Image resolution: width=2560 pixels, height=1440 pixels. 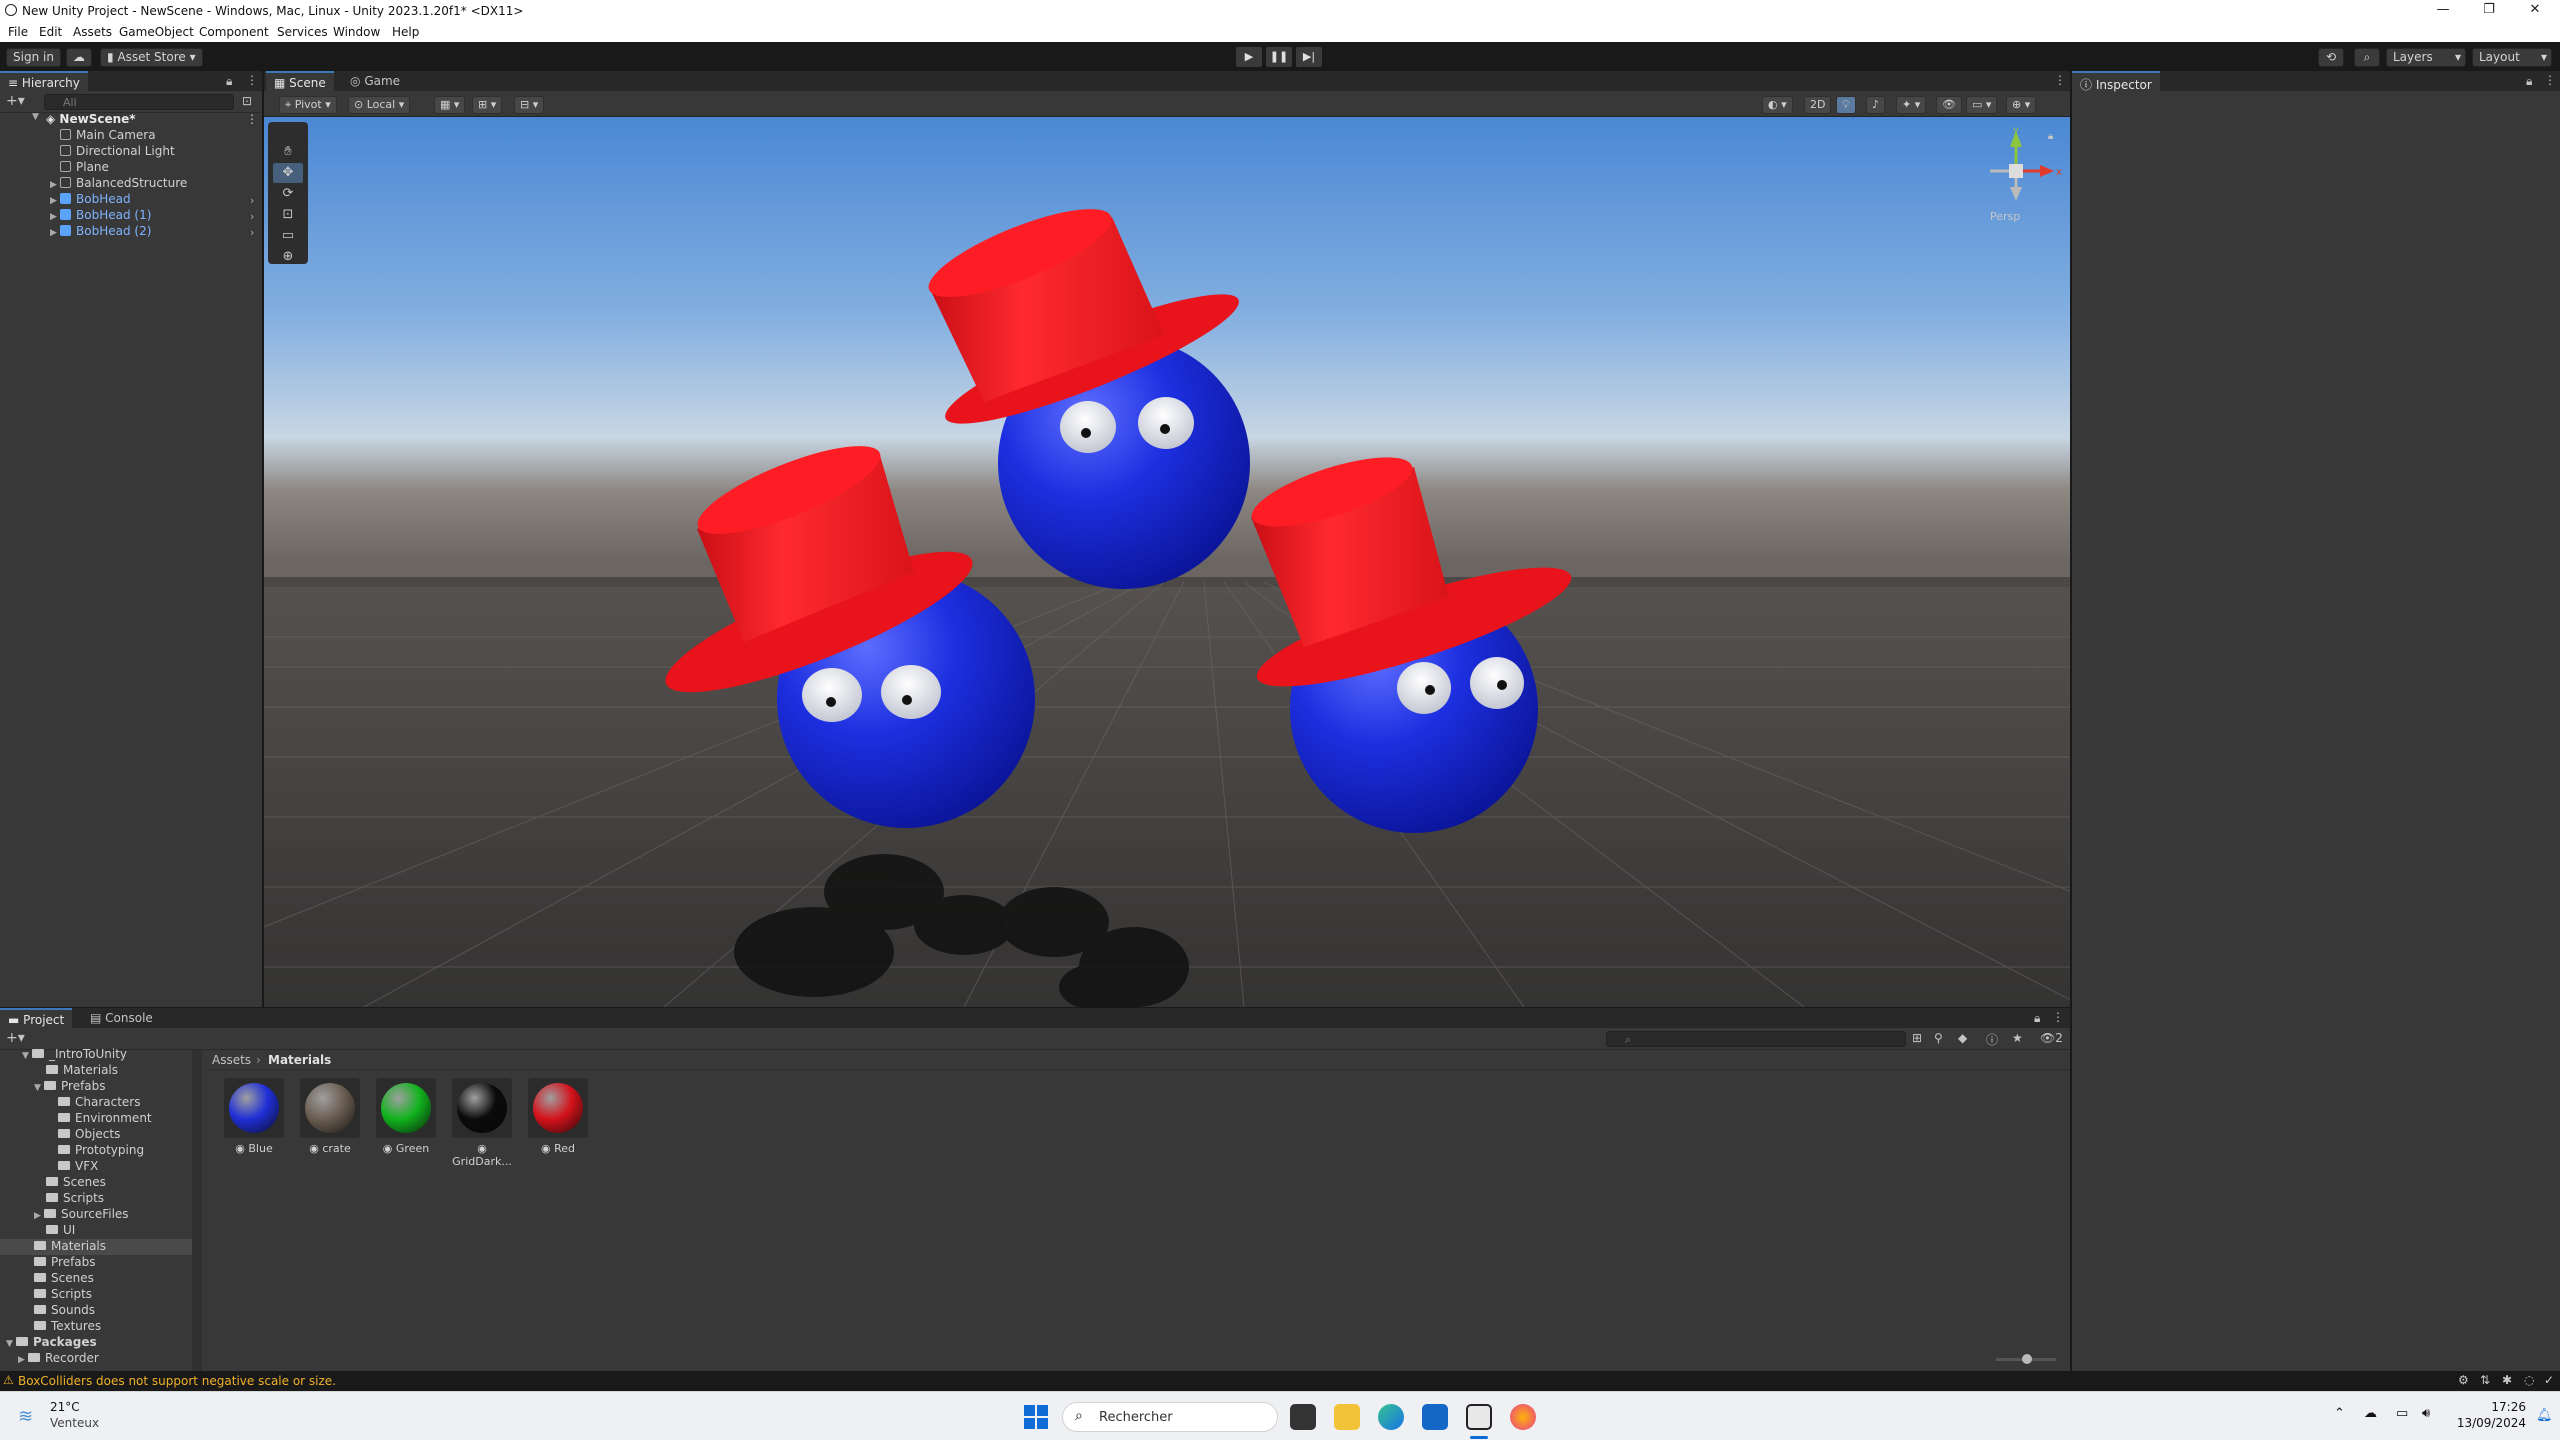 What do you see at coordinates (252, 200) in the screenshot?
I see `chevron-right-icon: ›` at bounding box center [252, 200].